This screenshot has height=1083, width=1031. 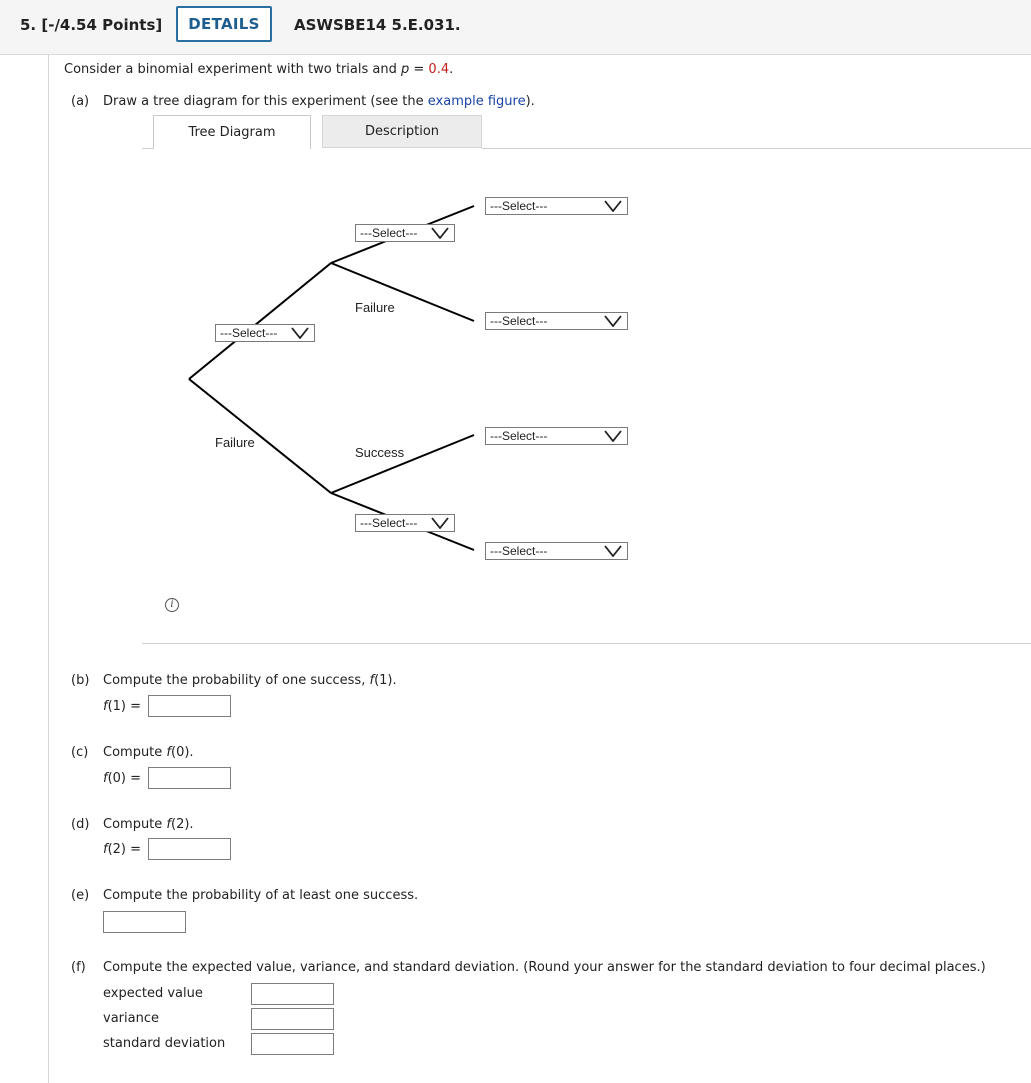 What do you see at coordinates (80, 752) in the screenshot?
I see `part-c-label: (c)` at bounding box center [80, 752].